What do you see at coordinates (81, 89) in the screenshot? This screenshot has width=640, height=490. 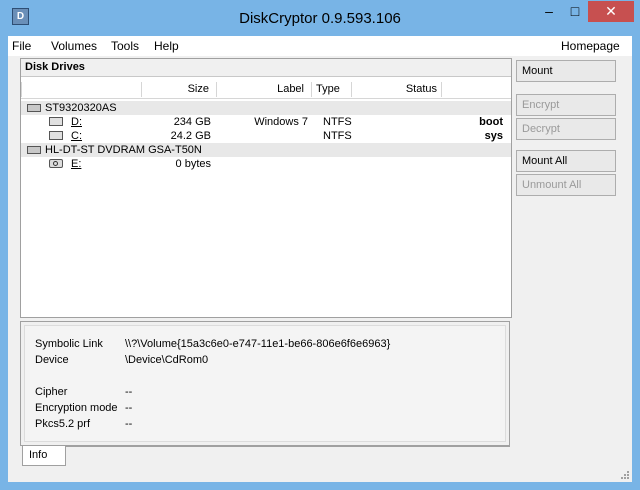 I see `column-header-name` at bounding box center [81, 89].